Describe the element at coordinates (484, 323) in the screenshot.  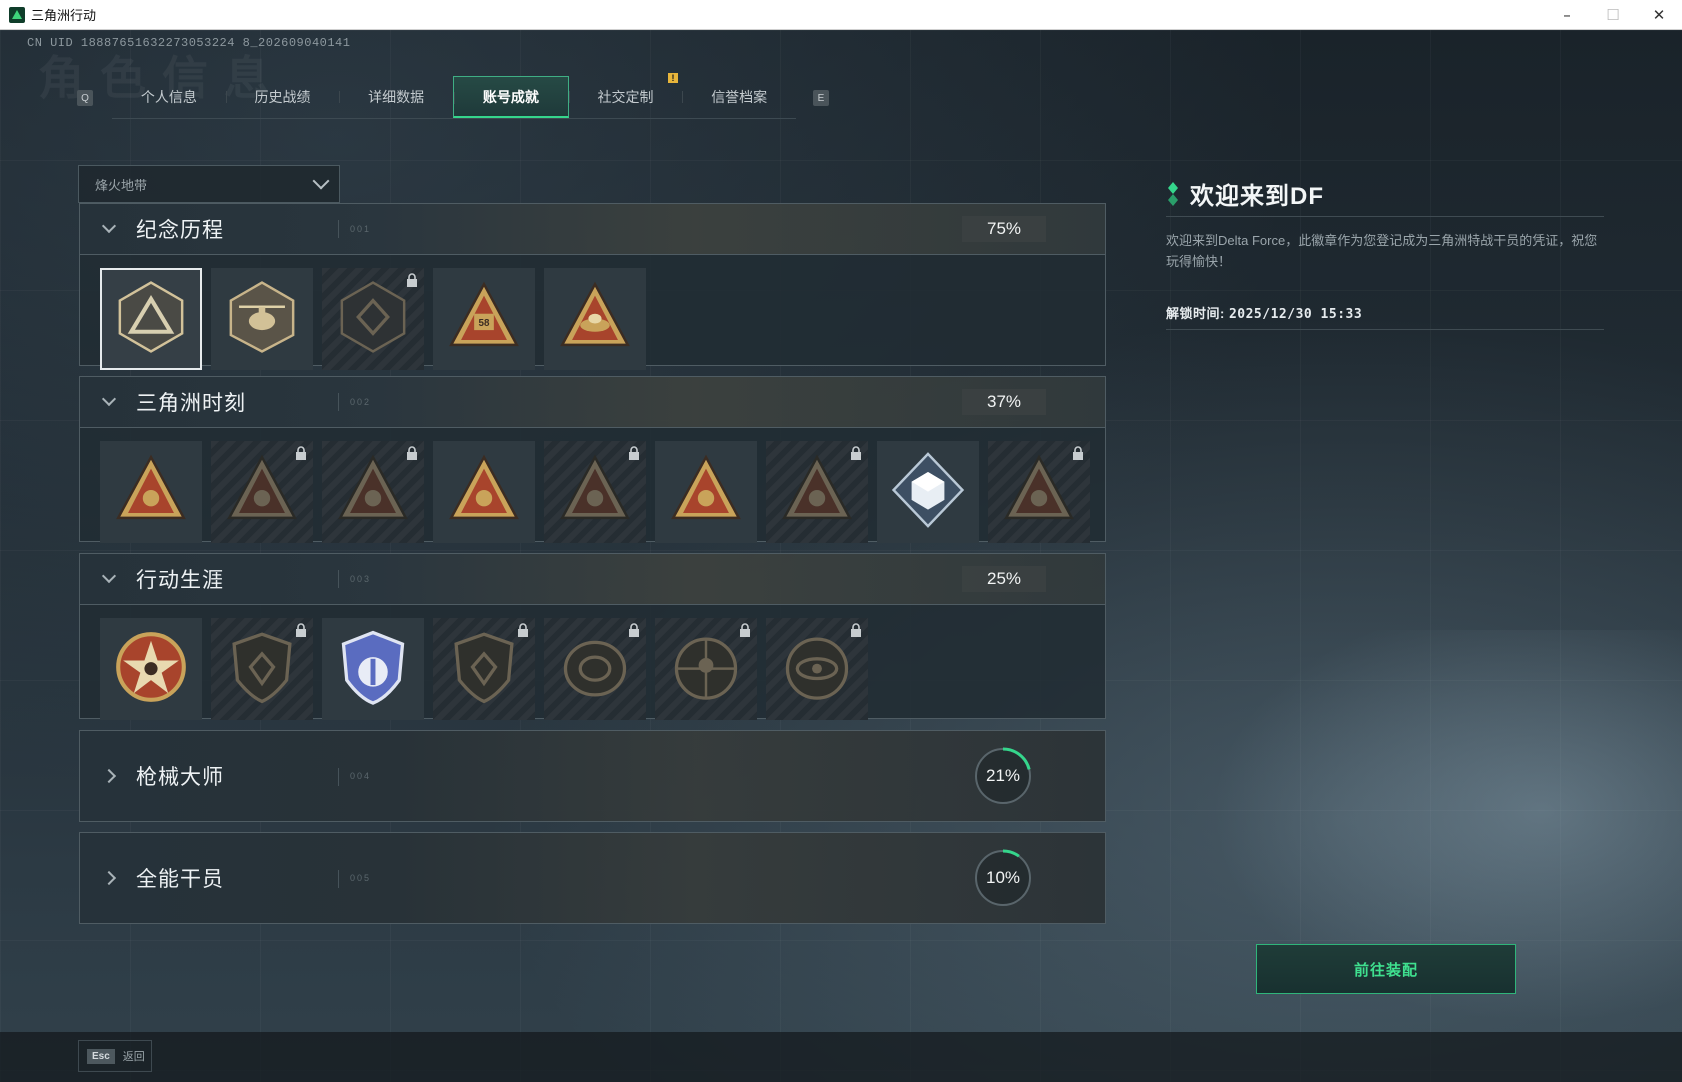
I see `svg-text: 58` at that location.